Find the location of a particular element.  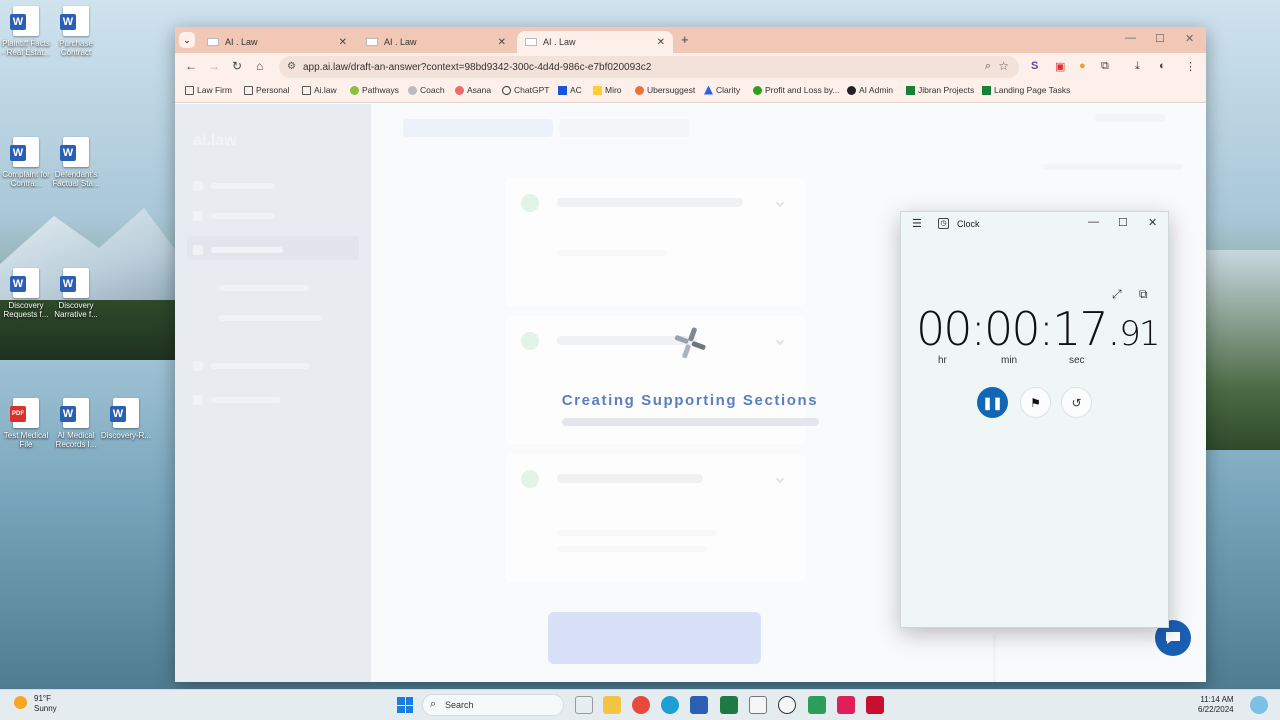

taskbar-search: ⌕ Search is located at coordinates (493, 705).